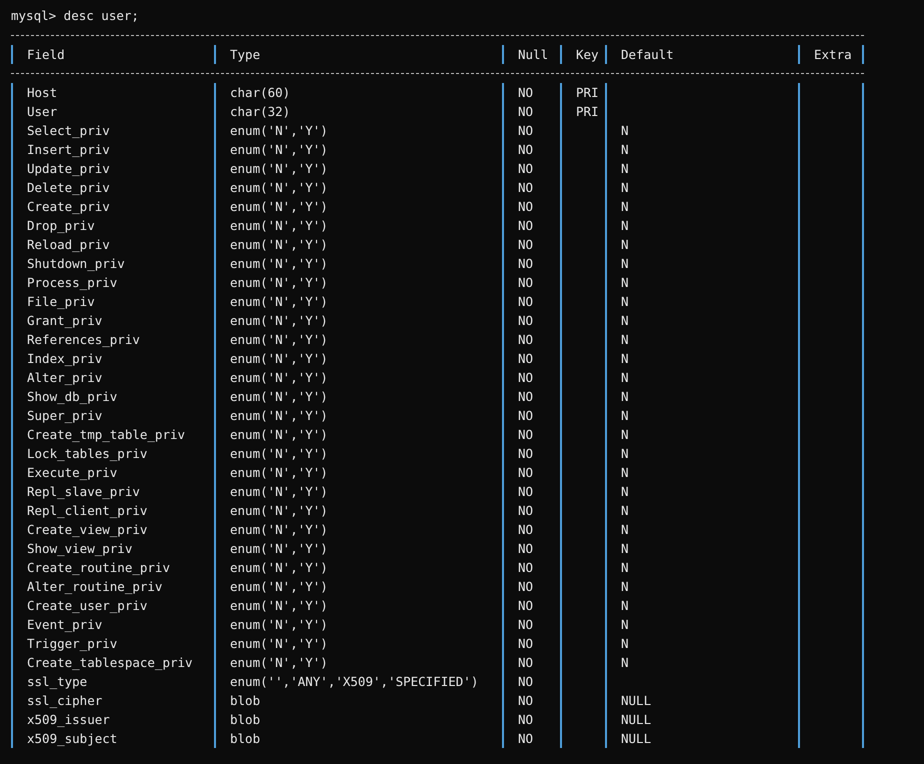 Image resolution: width=924 pixels, height=764 pixels. I want to click on table-cell: Index_priv, so click(64, 358).